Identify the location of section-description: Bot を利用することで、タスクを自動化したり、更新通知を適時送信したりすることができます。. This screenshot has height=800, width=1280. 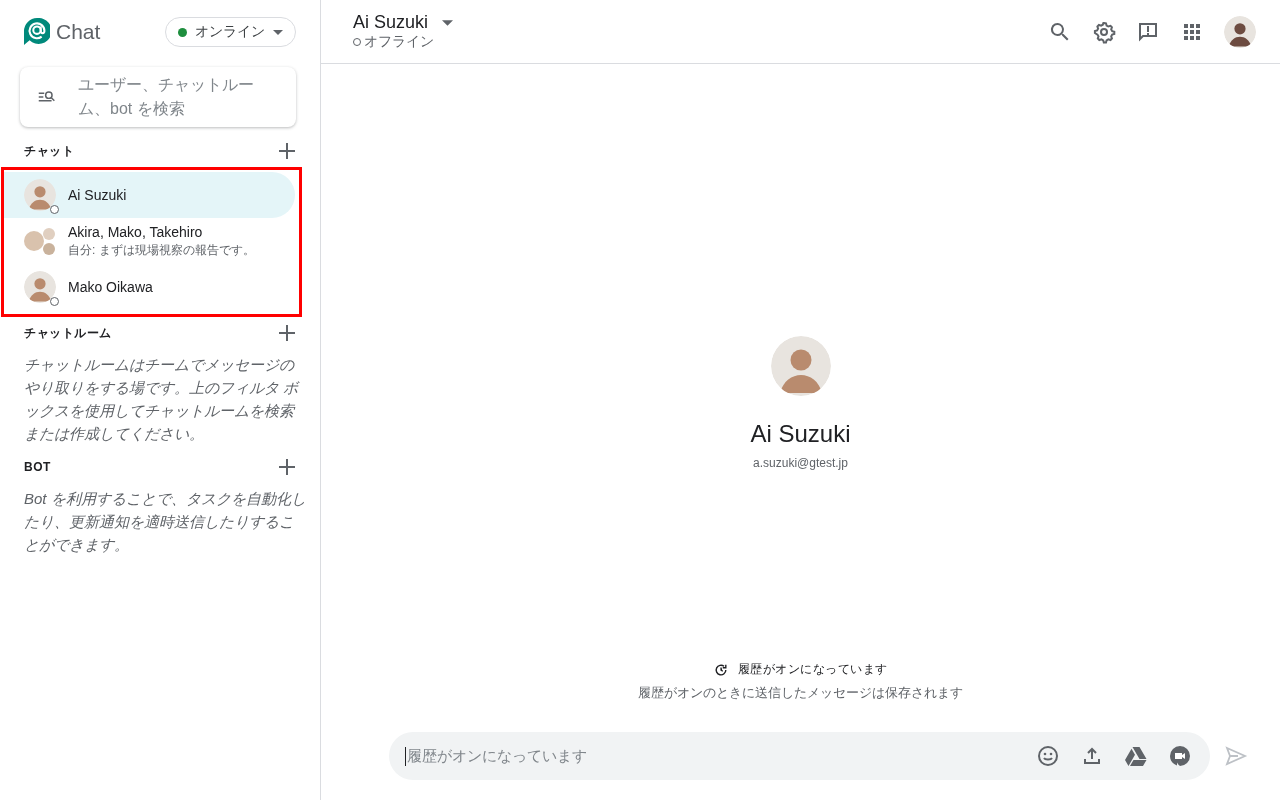
(165, 522).